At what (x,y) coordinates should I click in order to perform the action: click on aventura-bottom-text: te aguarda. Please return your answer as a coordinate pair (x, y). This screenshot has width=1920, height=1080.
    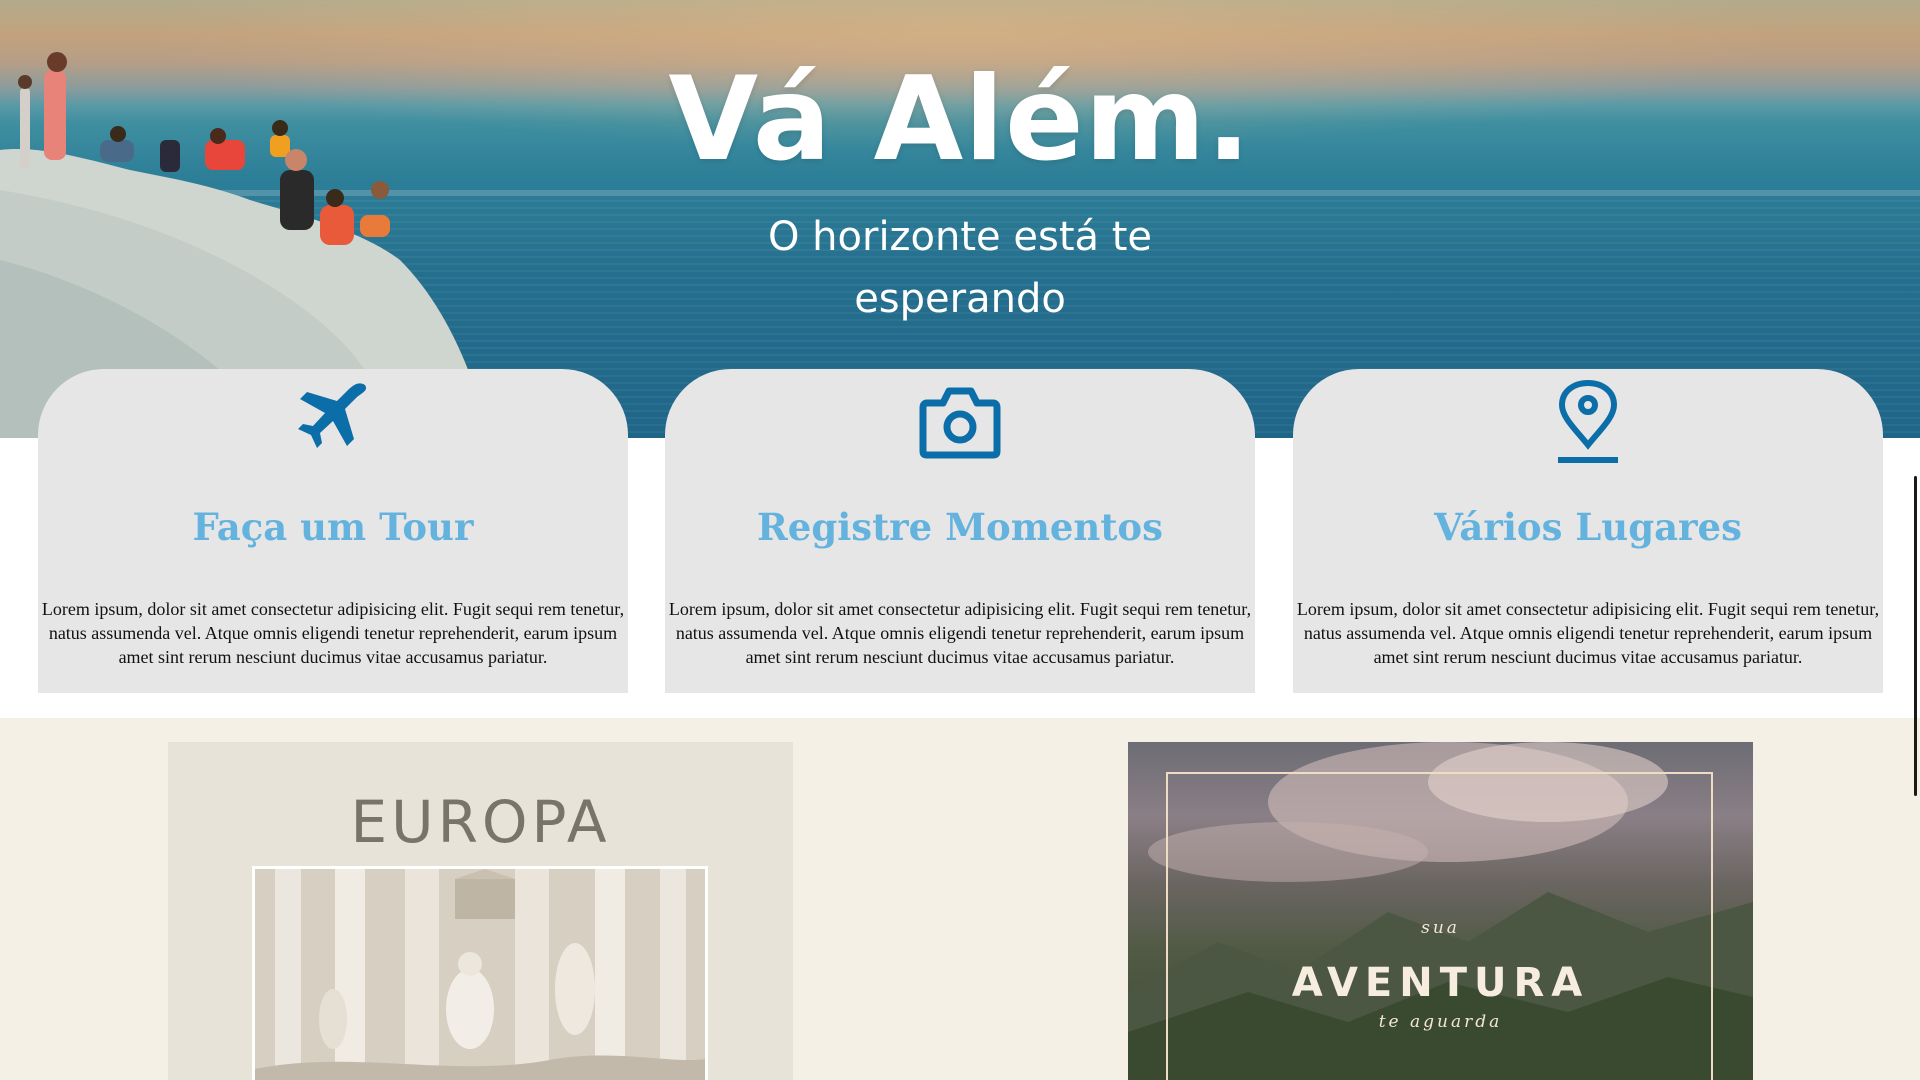
    Looking at the image, I should click on (1440, 1022).